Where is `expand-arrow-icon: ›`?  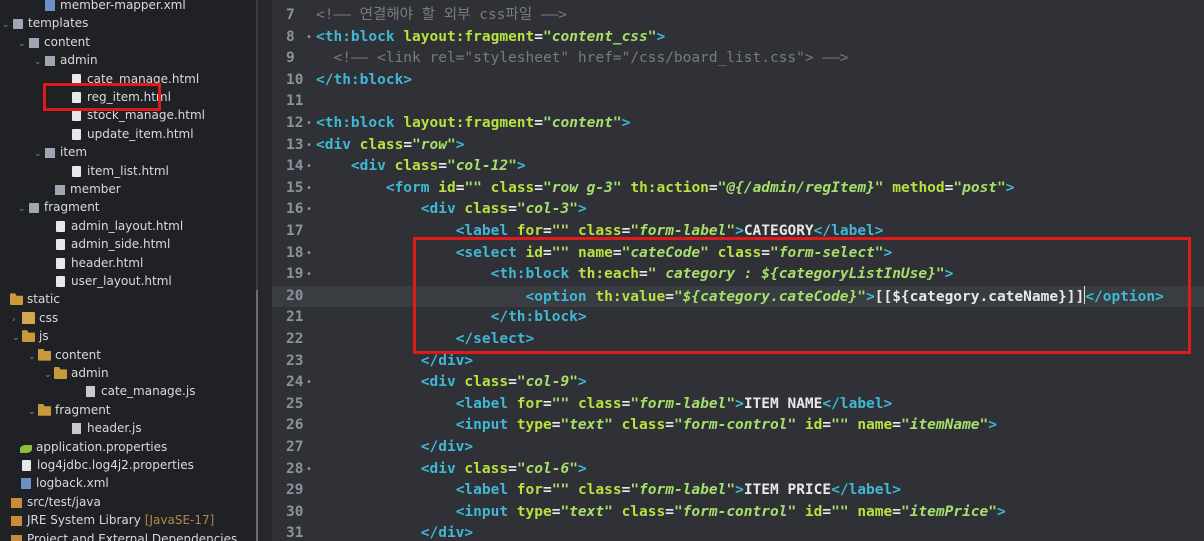 expand-arrow-icon: › is located at coordinates (17, 320).